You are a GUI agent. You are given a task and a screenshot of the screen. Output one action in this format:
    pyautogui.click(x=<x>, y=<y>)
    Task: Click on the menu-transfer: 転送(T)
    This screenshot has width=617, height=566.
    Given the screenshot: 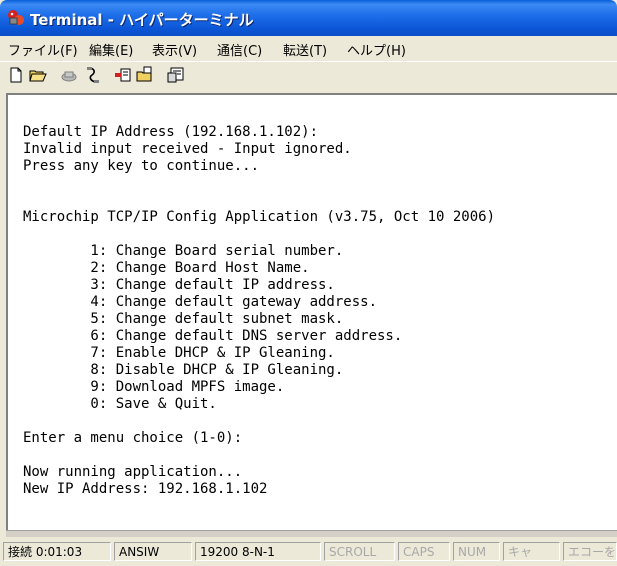 What is the action you would take?
    pyautogui.click(x=305, y=49)
    